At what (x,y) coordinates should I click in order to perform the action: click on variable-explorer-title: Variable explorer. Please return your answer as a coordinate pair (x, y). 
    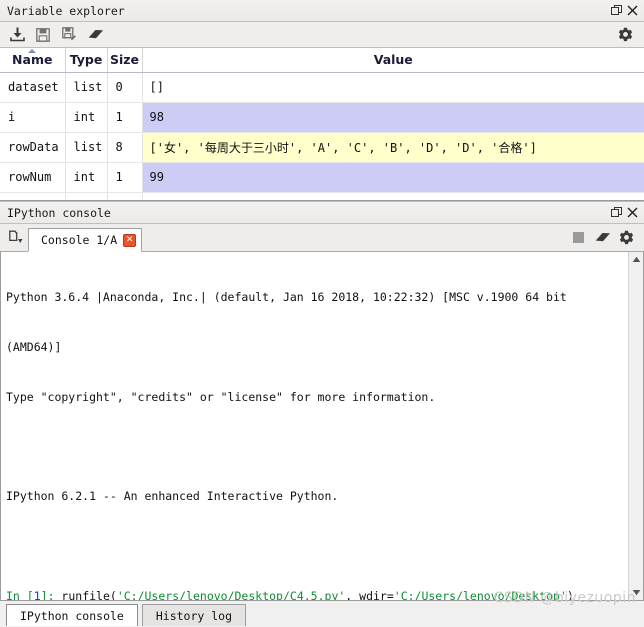
    Looking at the image, I should click on (66, 10).